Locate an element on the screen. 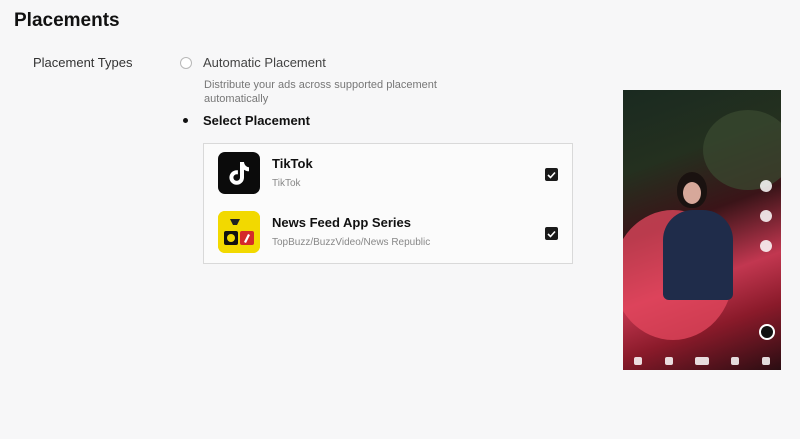  radio-button is located at coordinates (186, 62).